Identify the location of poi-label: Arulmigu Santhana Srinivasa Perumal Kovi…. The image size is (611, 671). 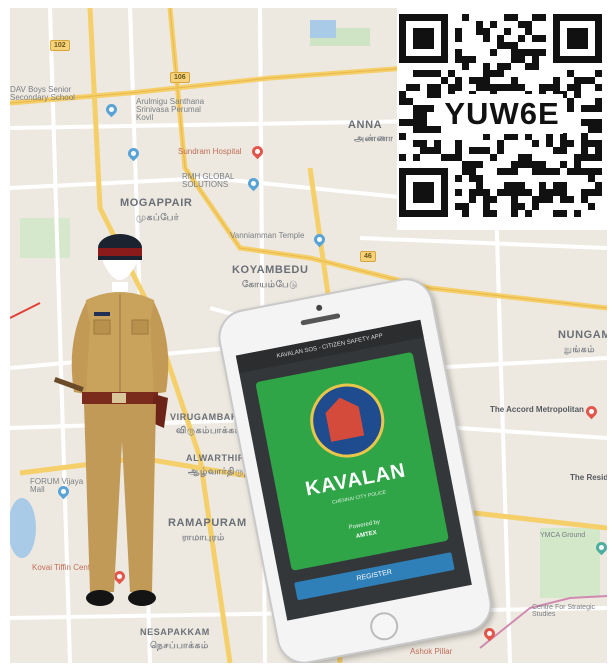
(170, 109).